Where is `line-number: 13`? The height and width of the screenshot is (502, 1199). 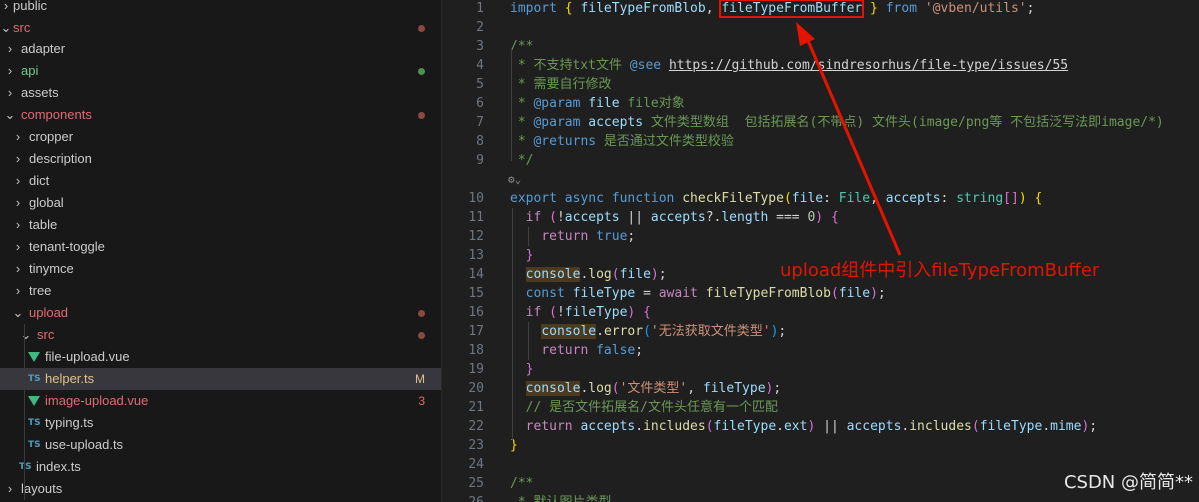 line-number: 13 is located at coordinates (476, 255).